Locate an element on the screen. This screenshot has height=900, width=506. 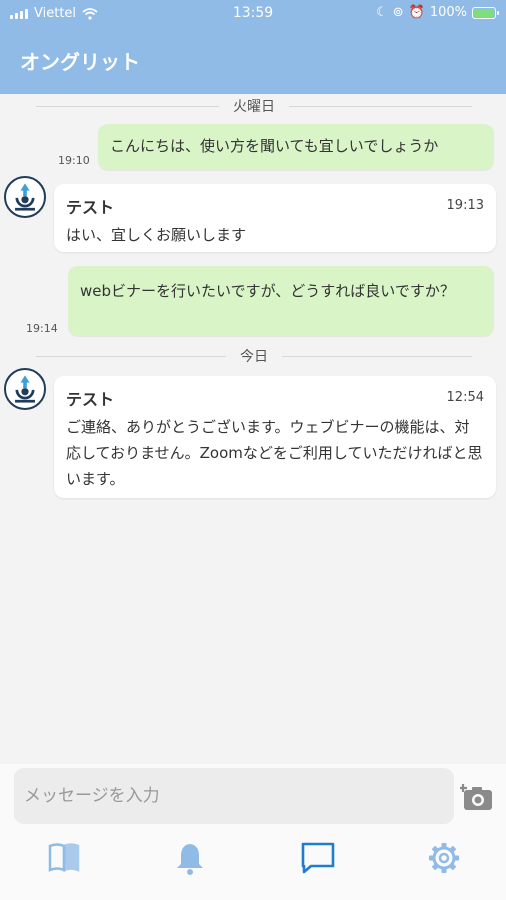
moon-icon: ☾ is located at coordinates (382, 12).